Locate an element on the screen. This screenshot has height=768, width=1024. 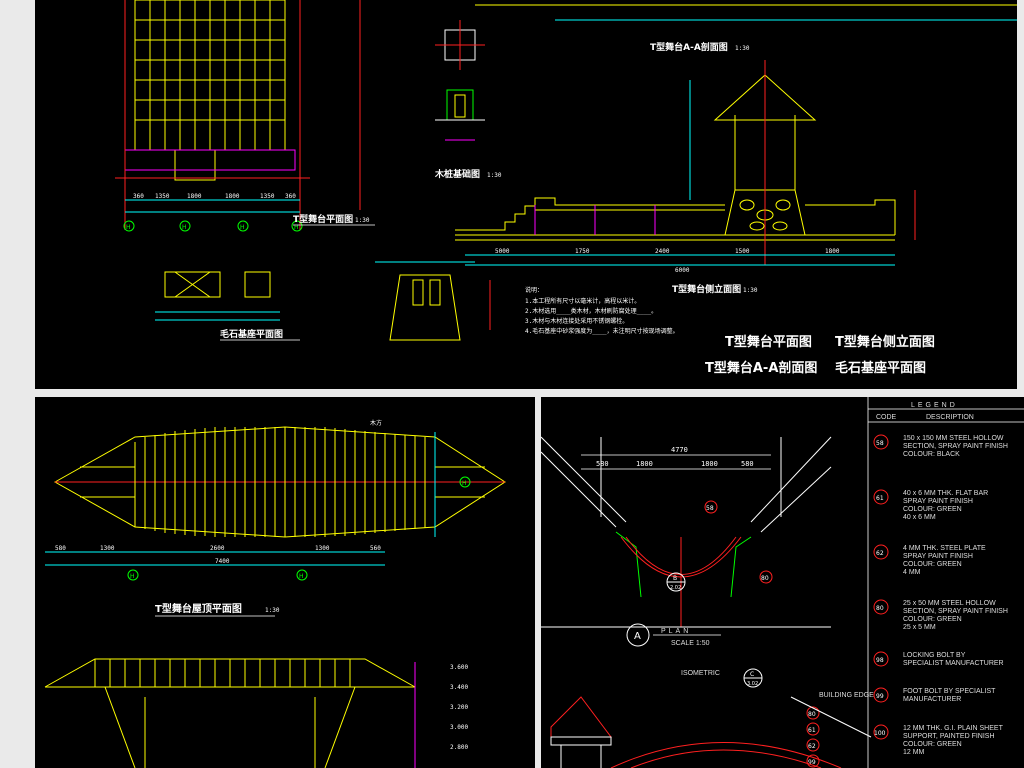
notes-heading: 说明： is located at coordinates (534, 290).